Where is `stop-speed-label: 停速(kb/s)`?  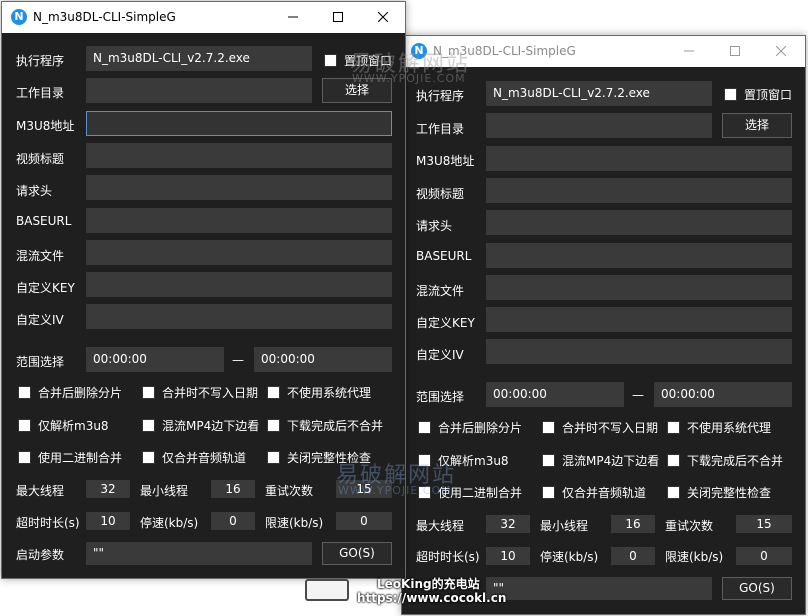
stop-speed-label: 停速(kb/s) is located at coordinates (569, 557).